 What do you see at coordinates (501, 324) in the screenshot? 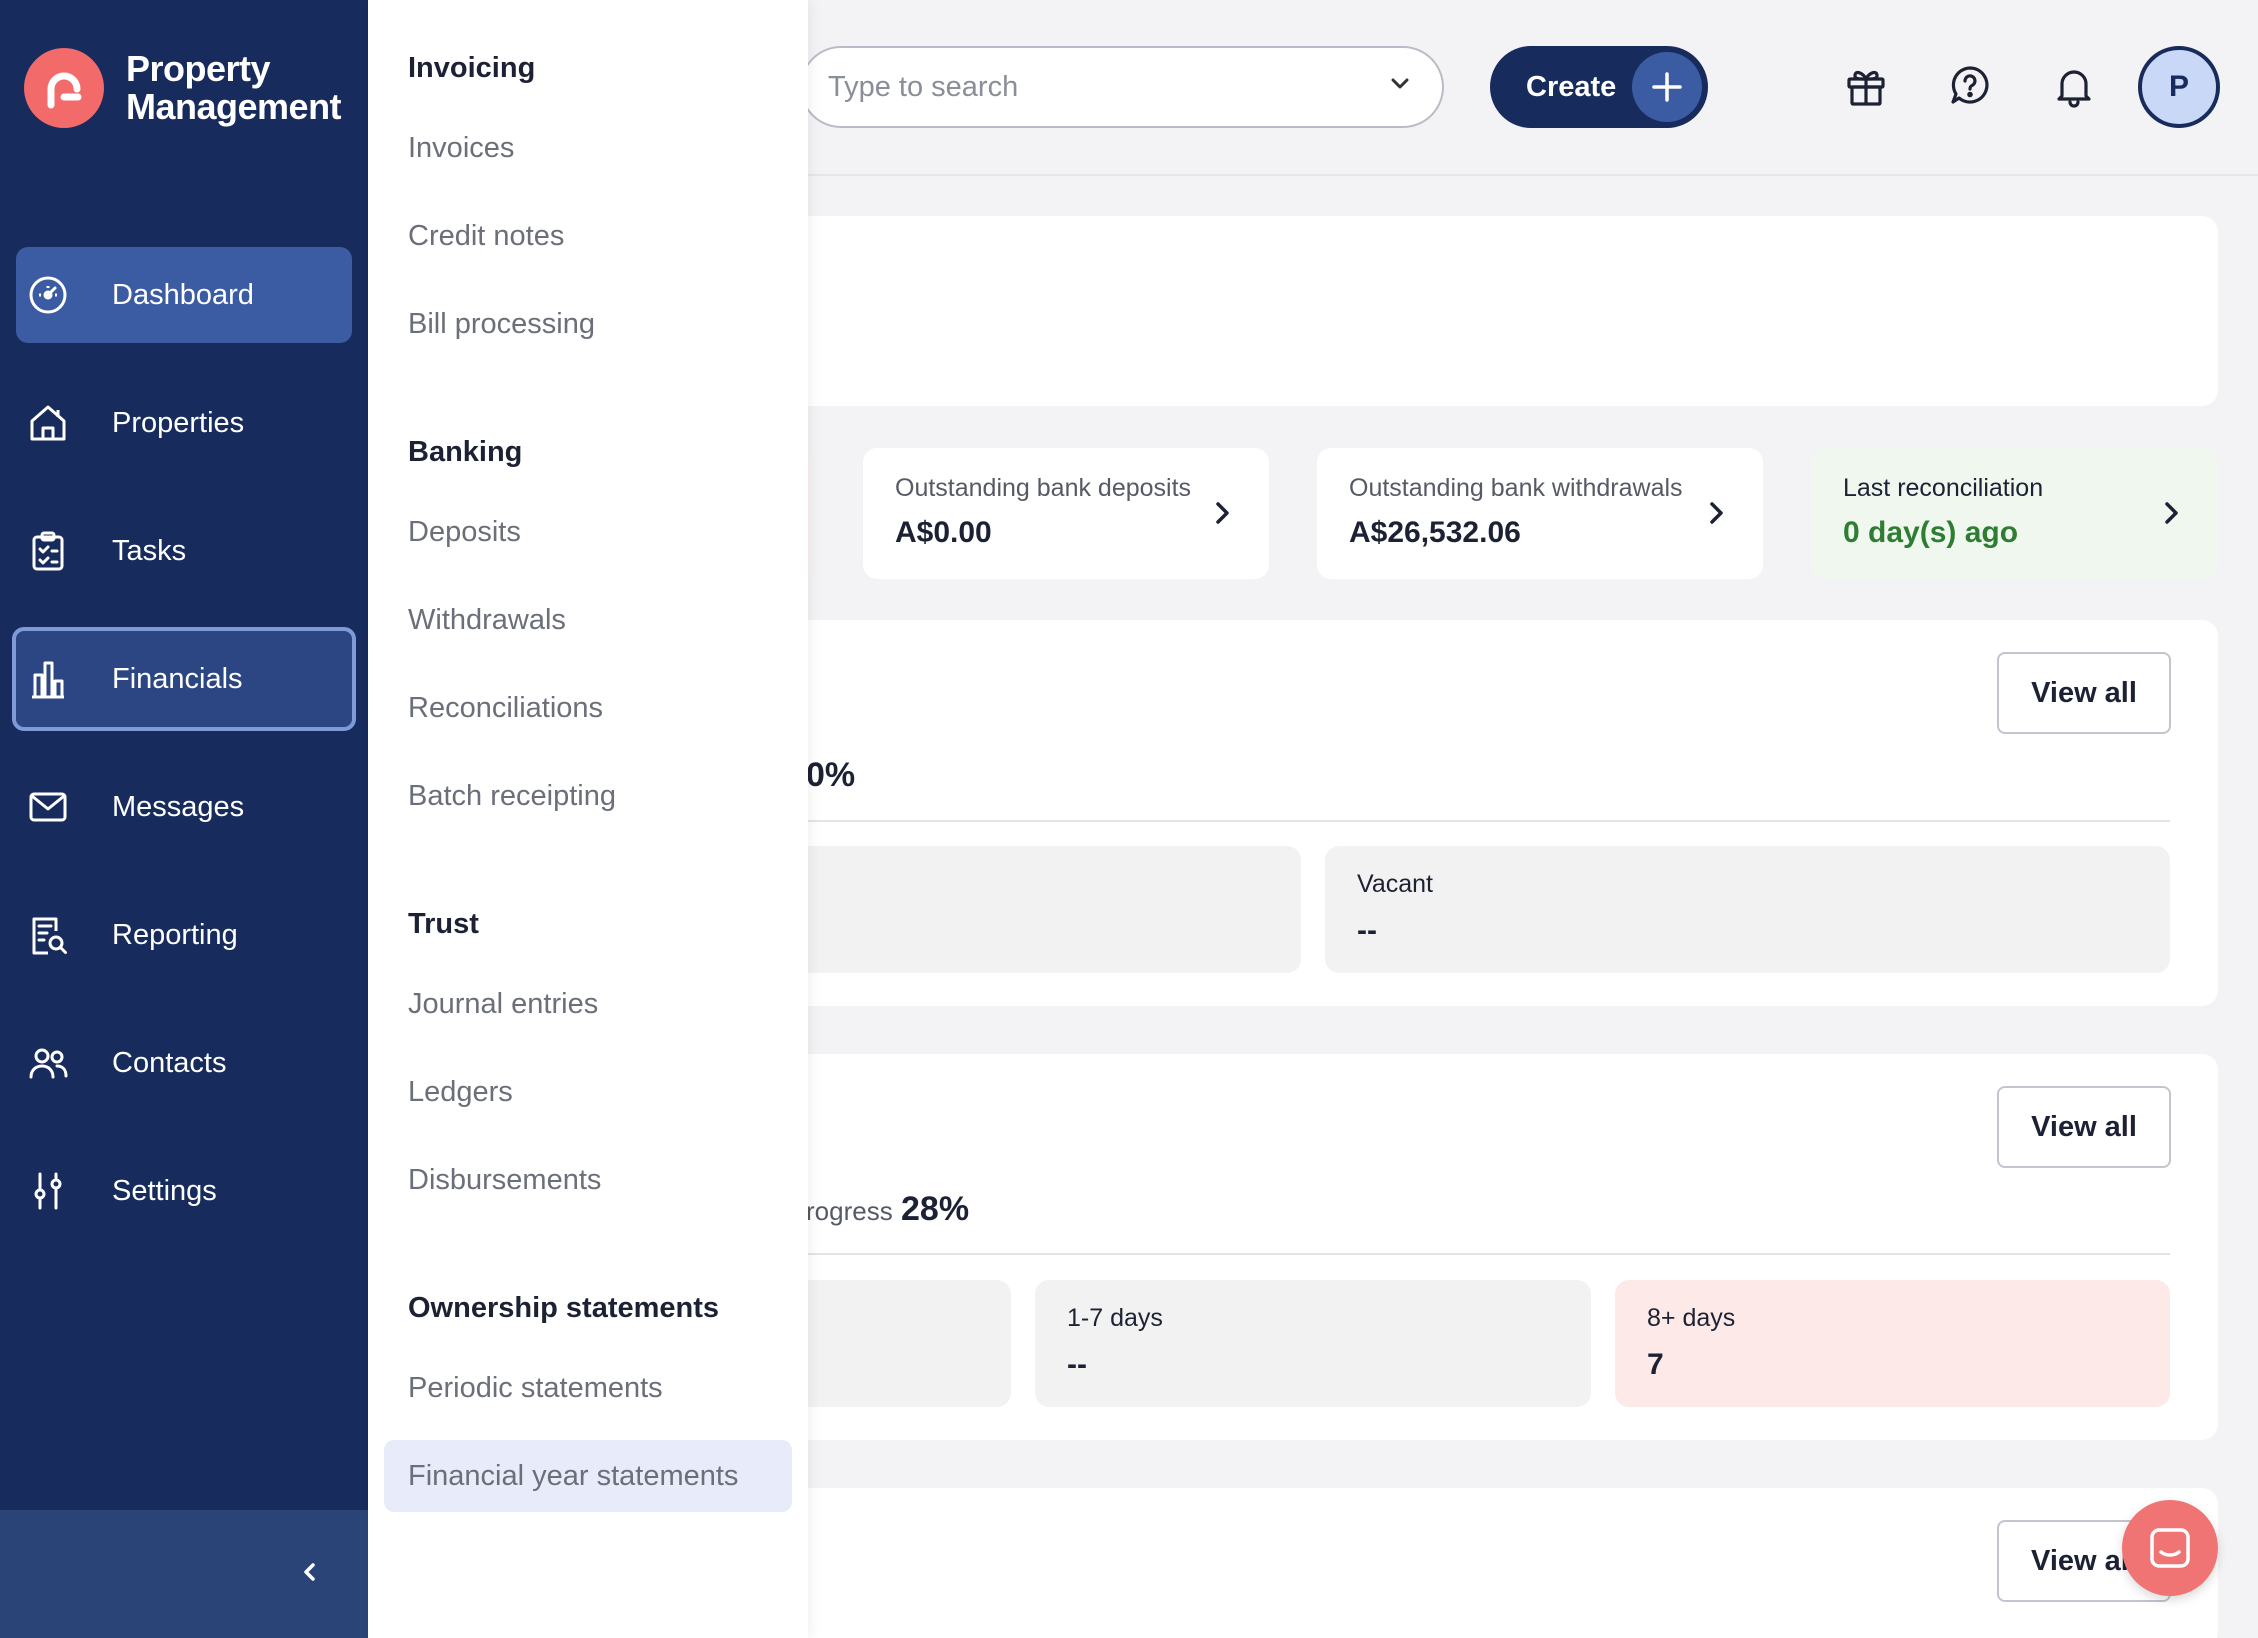
I see `submenu-item-bill-processing: Bill processing` at bounding box center [501, 324].